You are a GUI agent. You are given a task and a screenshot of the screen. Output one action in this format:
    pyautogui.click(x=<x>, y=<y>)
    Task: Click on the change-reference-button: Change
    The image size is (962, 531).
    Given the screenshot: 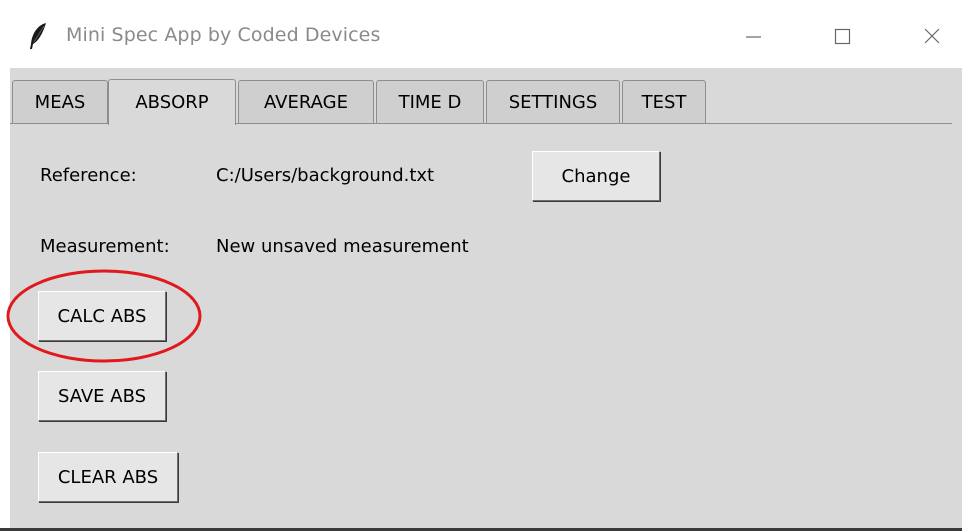 What is the action you would take?
    pyautogui.click(x=596, y=176)
    